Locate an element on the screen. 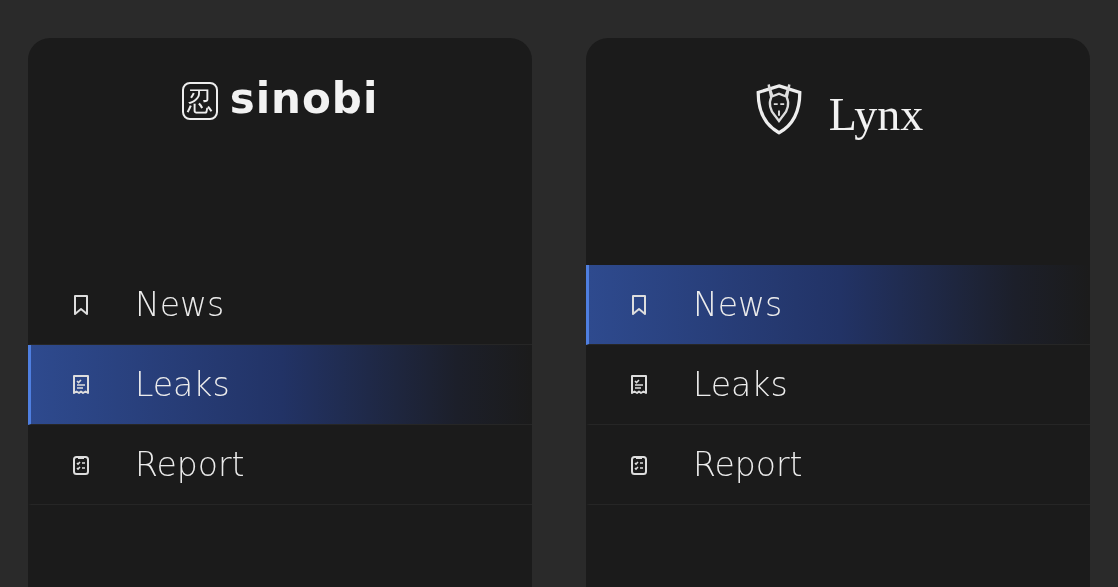 The width and height of the screenshot is (1118, 587). logo-text: Lynx is located at coordinates (876, 115).